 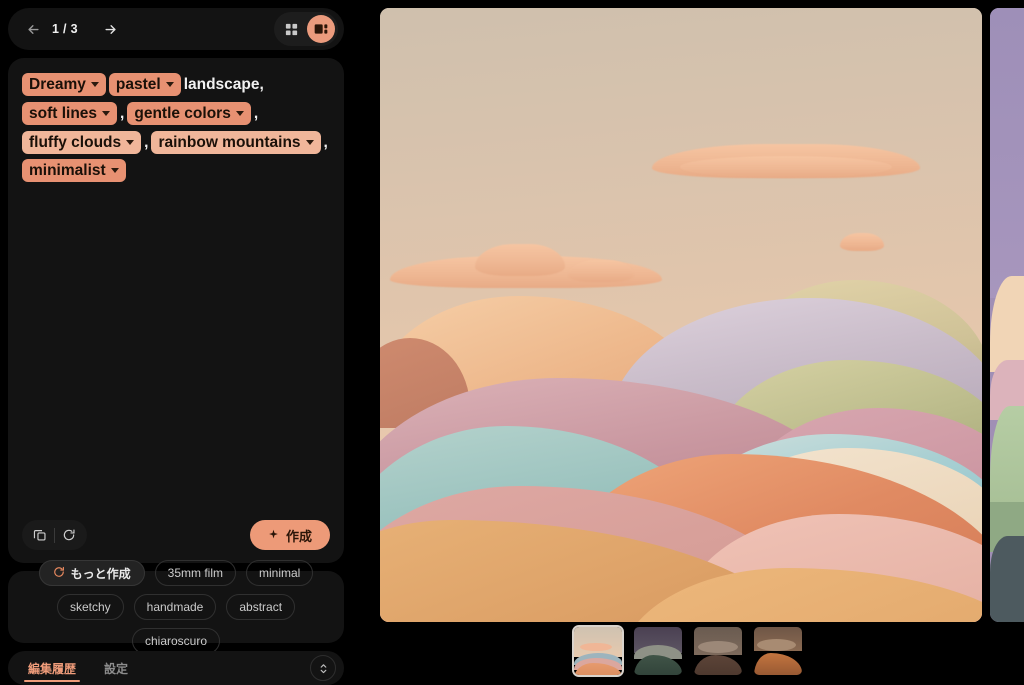 I want to click on prompt-chip-label: gentle colors, so click(x=182, y=113).